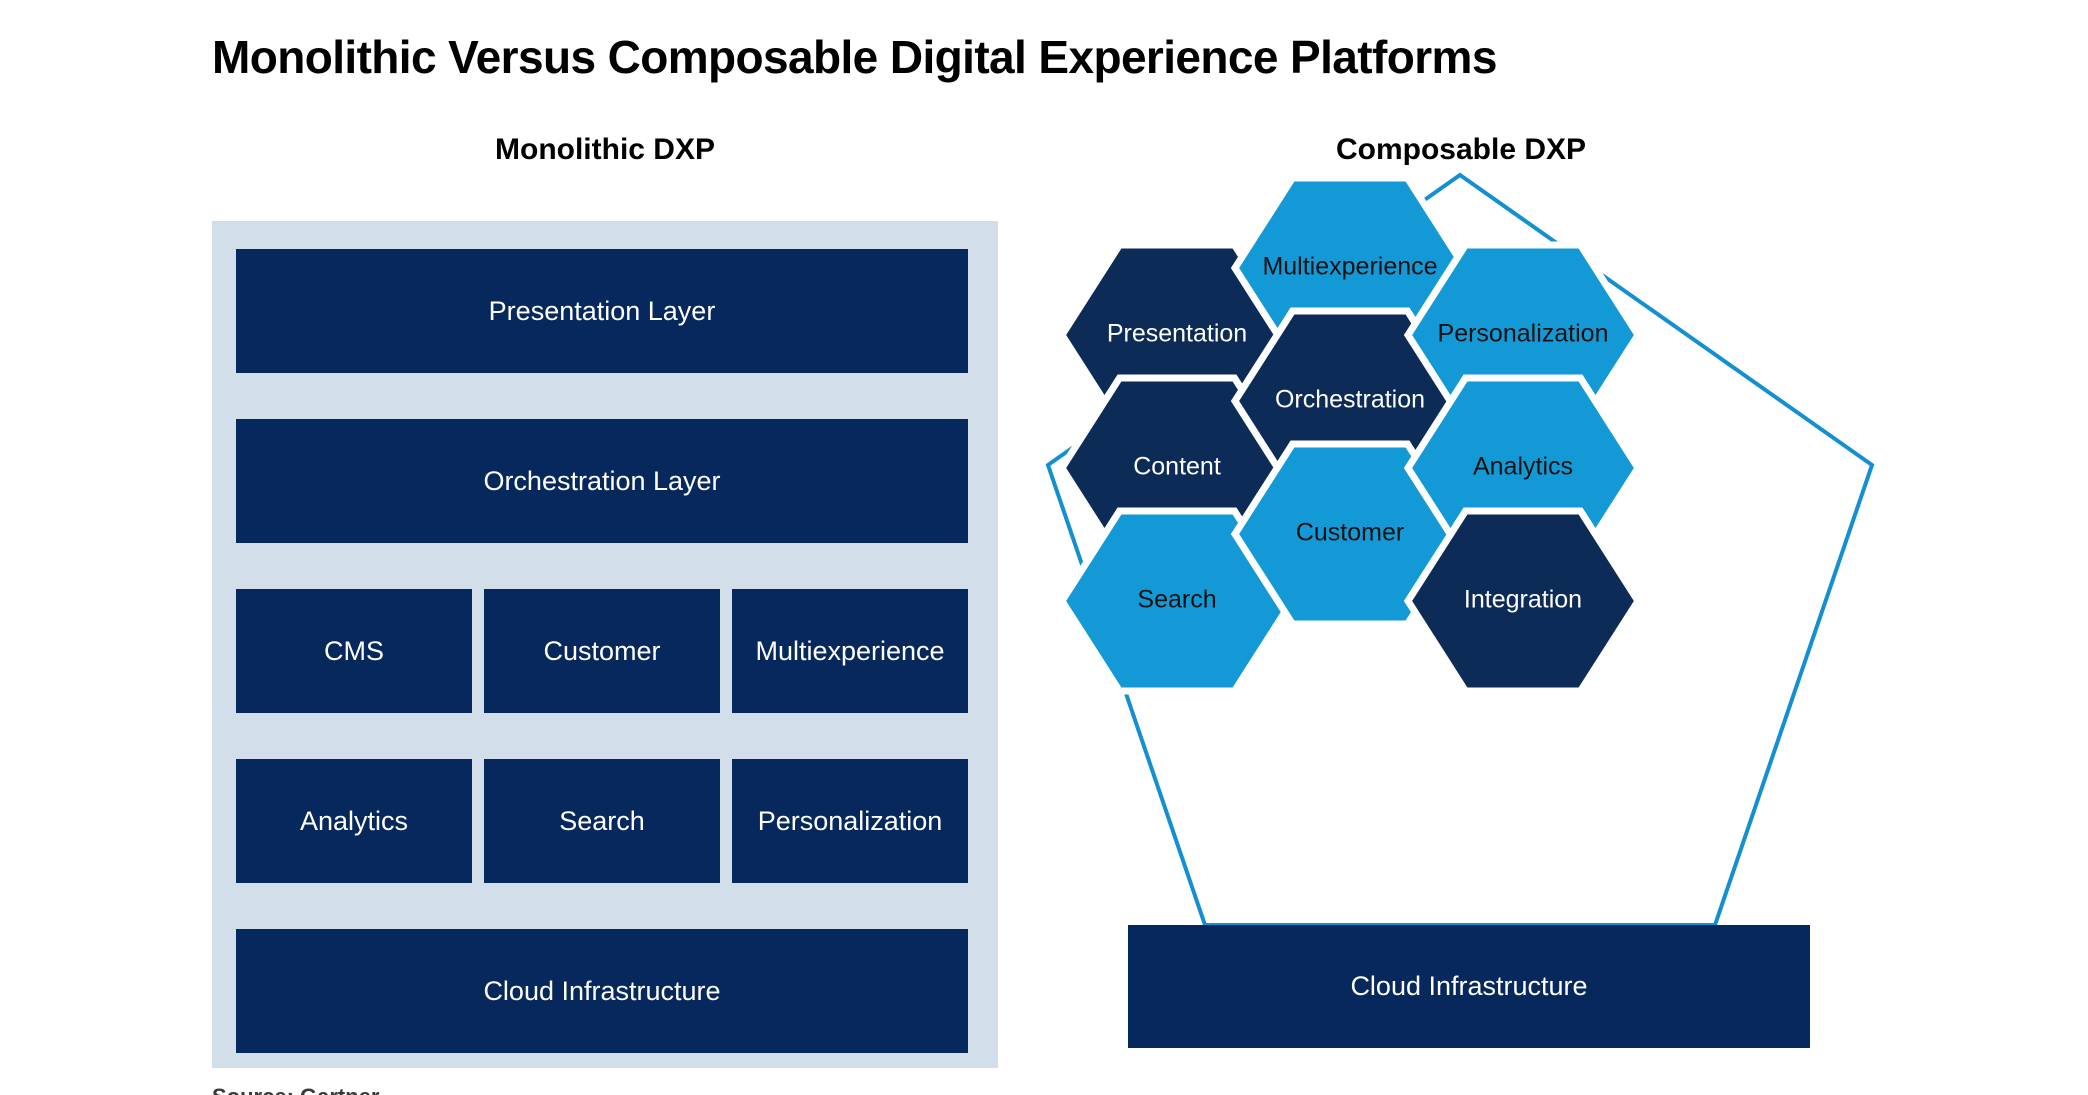 The height and width of the screenshot is (1095, 2088). I want to click on monolithic-cloud-infrastructure: Cloud Infrastructure, so click(602, 991).